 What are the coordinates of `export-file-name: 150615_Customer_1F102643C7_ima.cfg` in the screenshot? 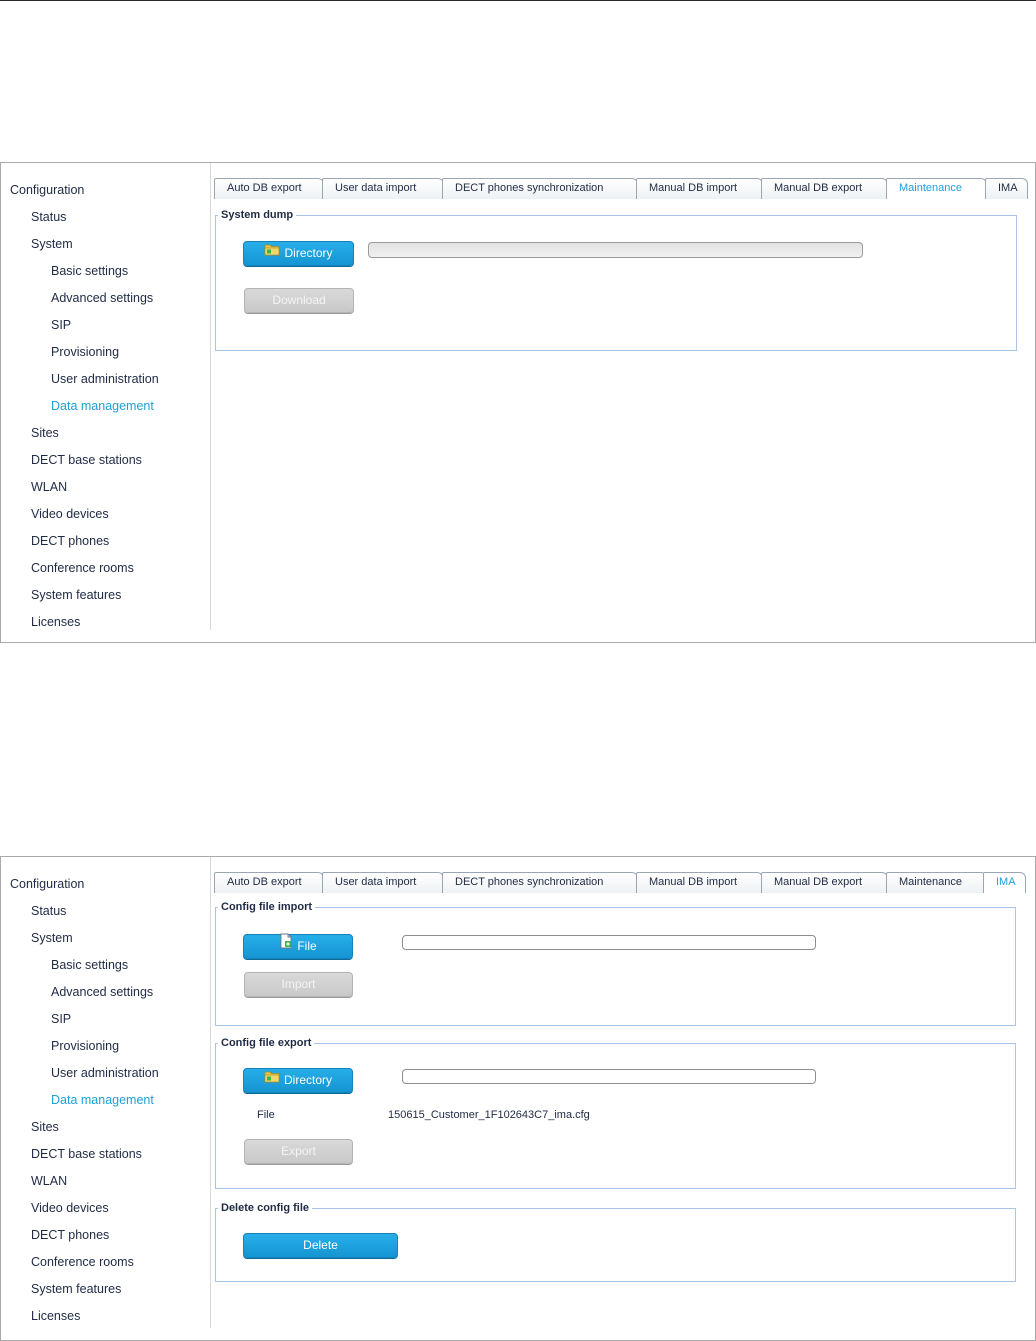 It's located at (489, 1115).